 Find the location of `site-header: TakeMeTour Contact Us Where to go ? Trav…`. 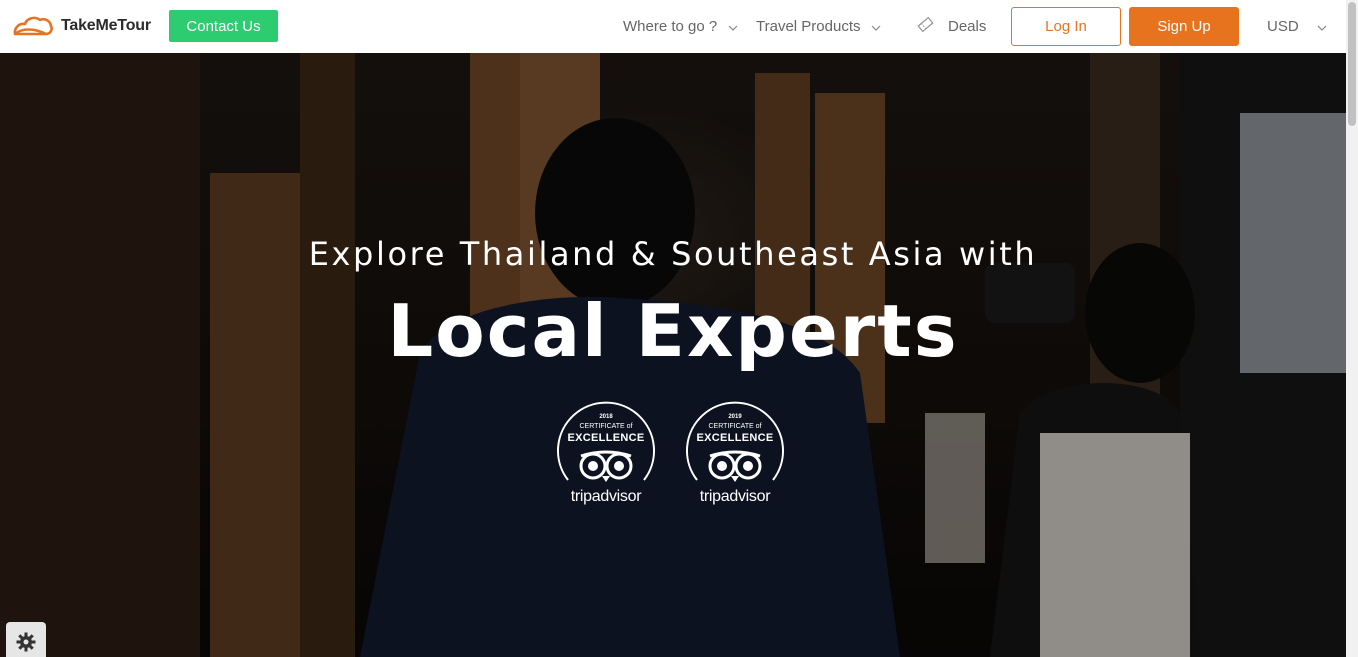

site-header: TakeMeTour Contact Us Where to go ? Trav… is located at coordinates (673, 26).